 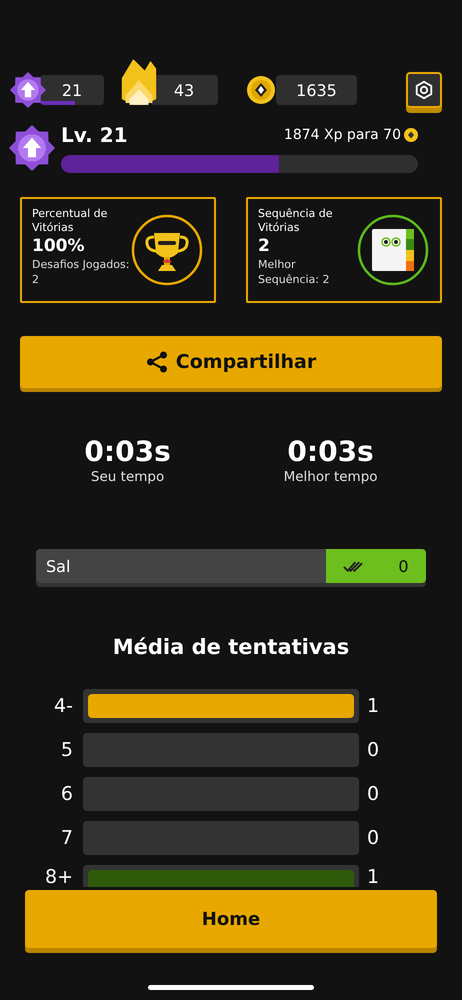 I want to click on attempt-label: 8+, so click(x=59, y=876).